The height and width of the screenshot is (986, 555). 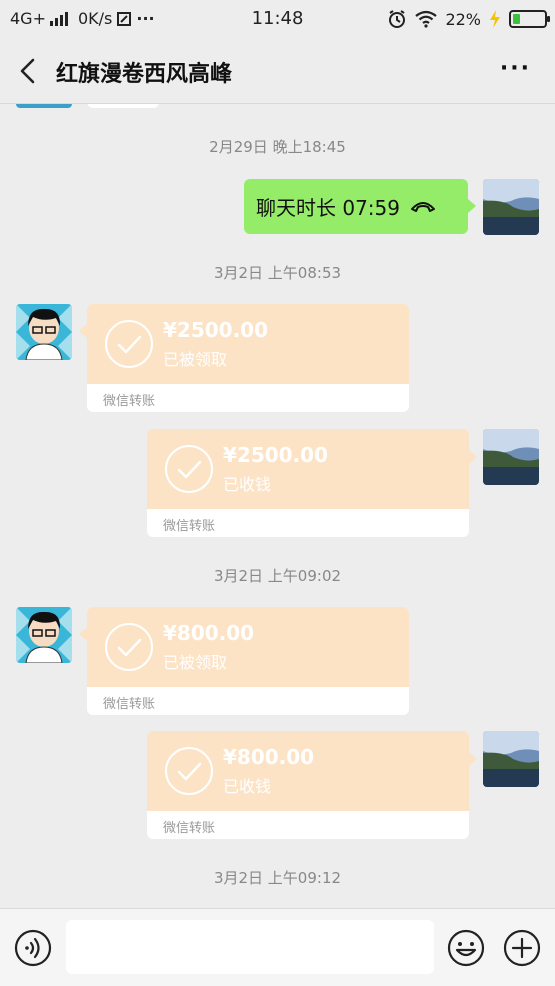 What do you see at coordinates (248, 661) in the screenshot?
I see `transfer-card: ¥800.00 已被领取 微信转账` at bounding box center [248, 661].